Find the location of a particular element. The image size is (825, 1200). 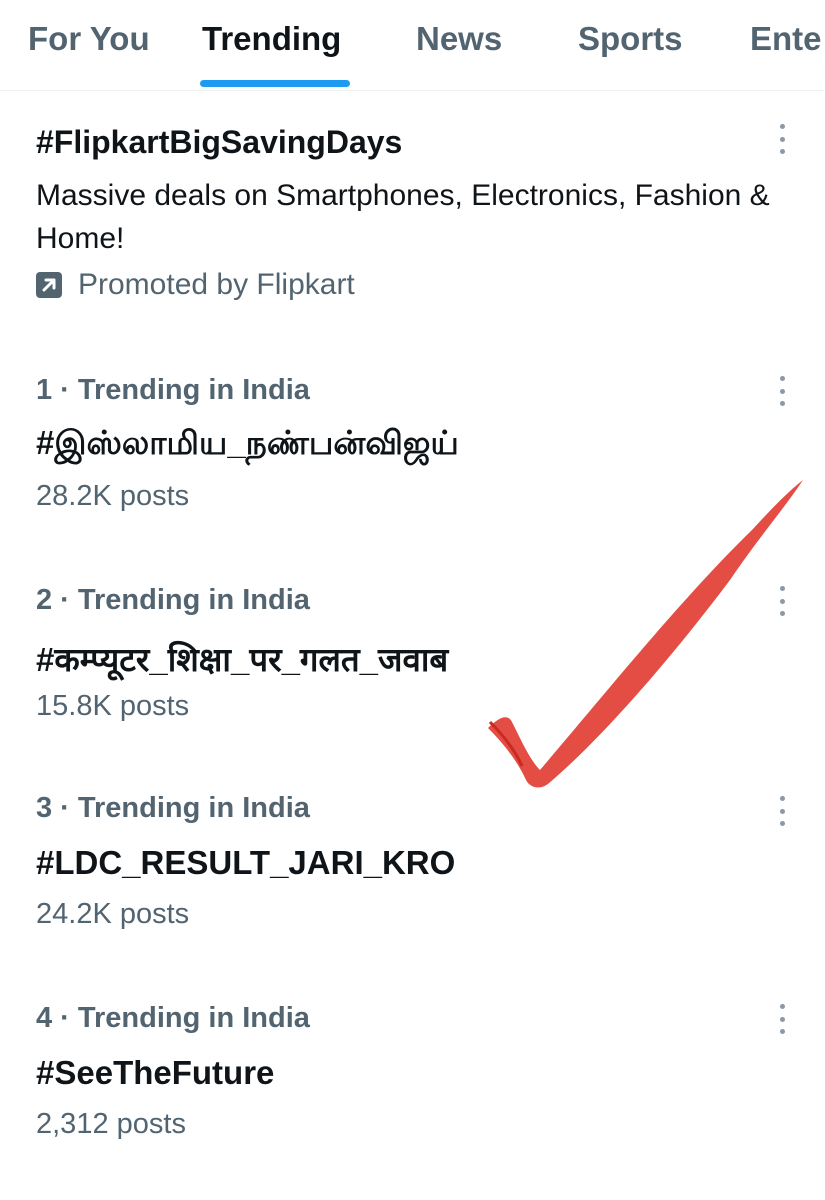

red-checkmark-icon is located at coordinates (645, 634).